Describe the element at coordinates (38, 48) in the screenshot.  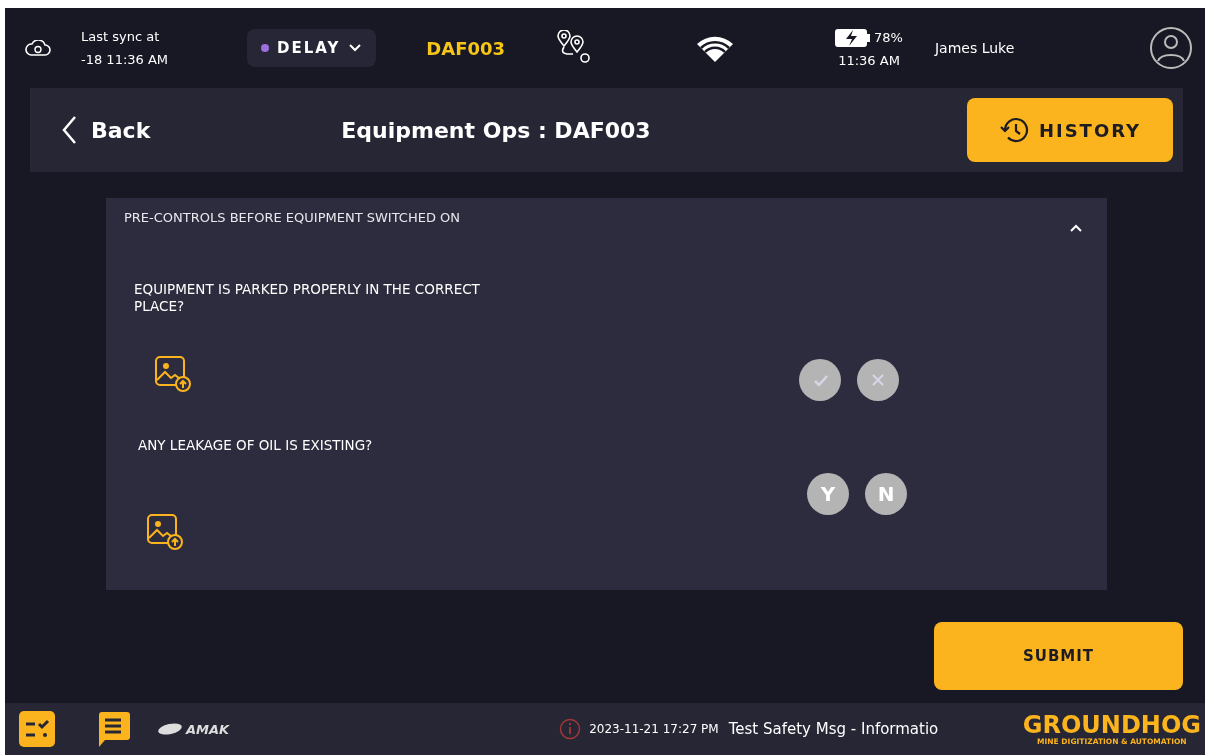
I see `cloud-sync-icon` at that location.